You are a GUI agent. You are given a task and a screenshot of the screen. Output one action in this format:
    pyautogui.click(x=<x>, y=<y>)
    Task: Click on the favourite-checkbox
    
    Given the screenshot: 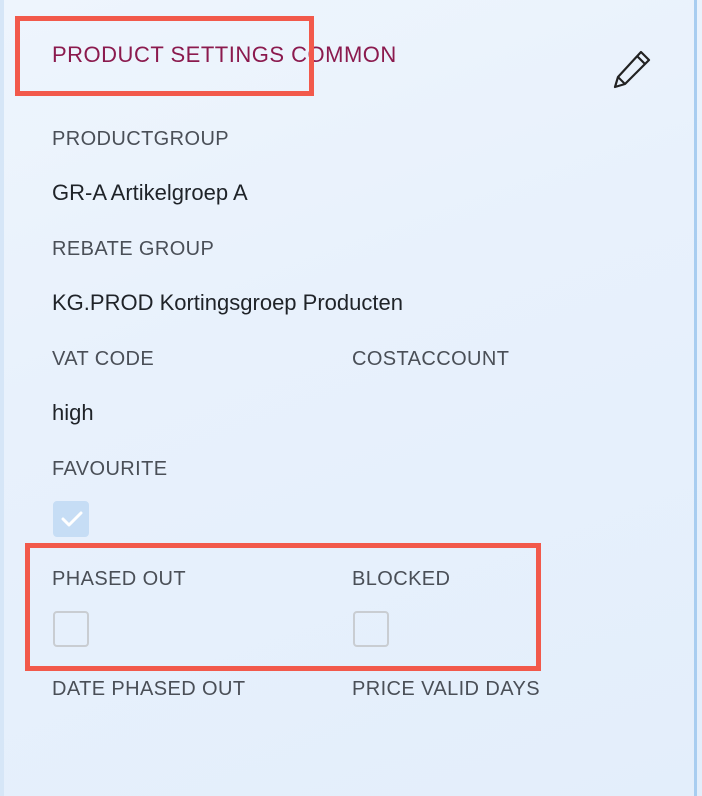 What is the action you would take?
    pyautogui.click(x=71, y=519)
    